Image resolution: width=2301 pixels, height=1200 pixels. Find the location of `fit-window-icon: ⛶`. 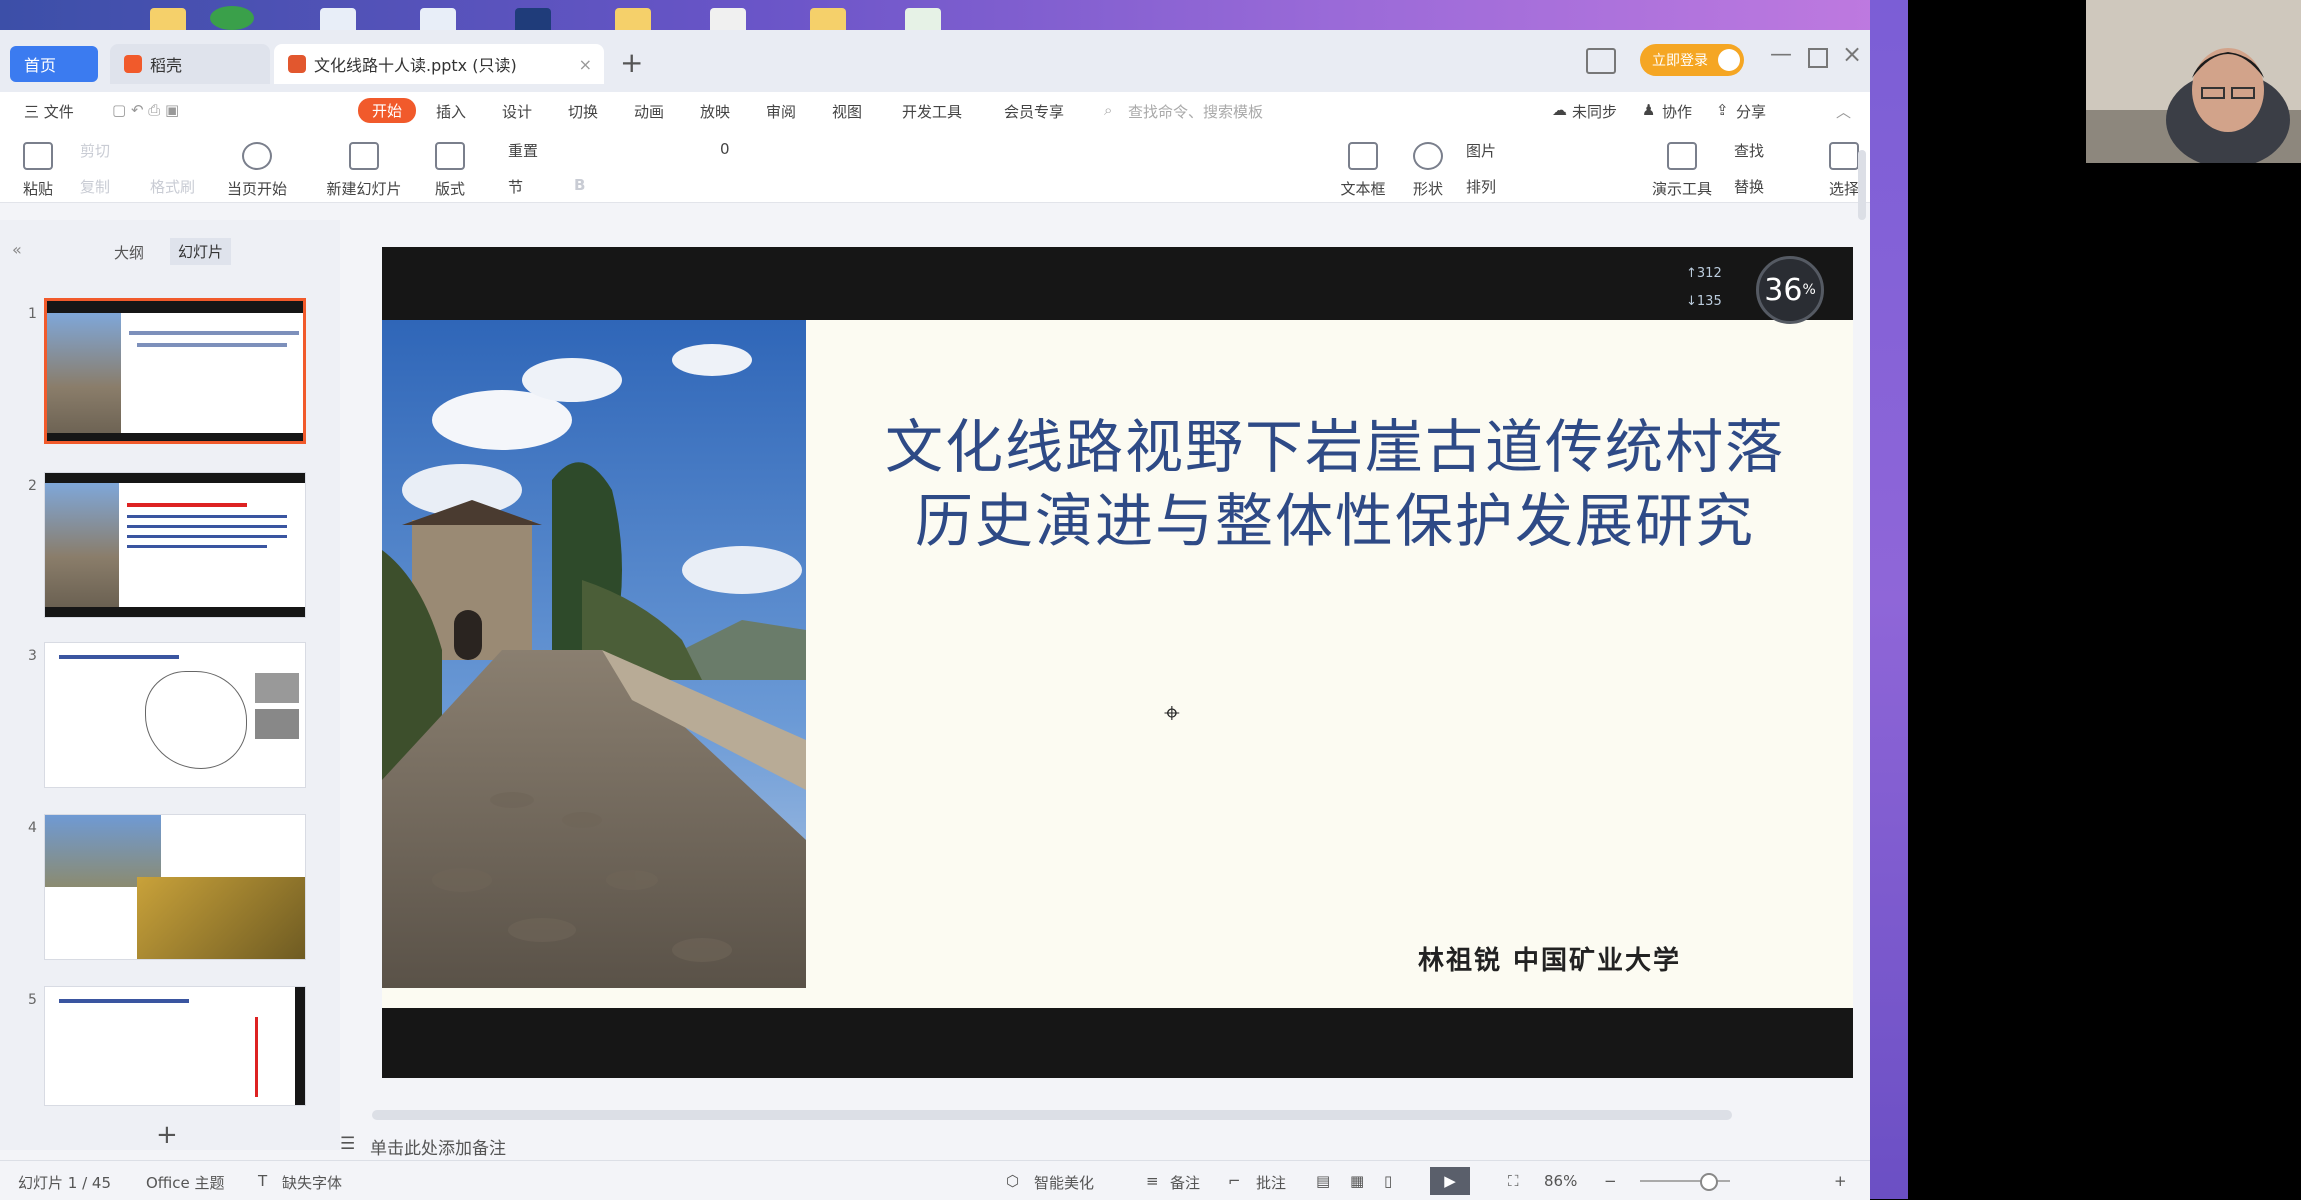

fit-window-icon: ⛶ is located at coordinates (1513, 1181).